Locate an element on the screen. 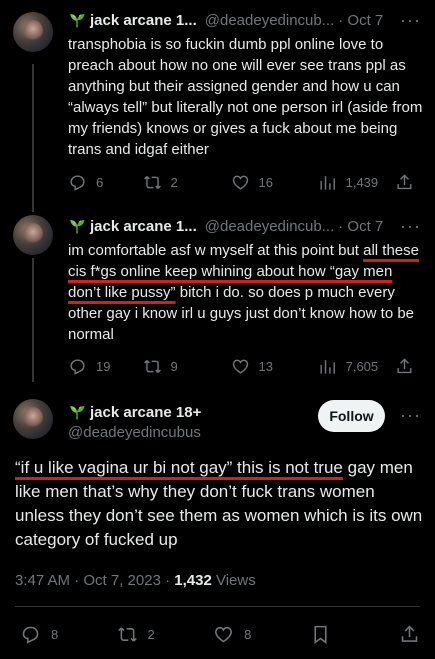  views-count: 1,432 is located at coordinates (193, 580).